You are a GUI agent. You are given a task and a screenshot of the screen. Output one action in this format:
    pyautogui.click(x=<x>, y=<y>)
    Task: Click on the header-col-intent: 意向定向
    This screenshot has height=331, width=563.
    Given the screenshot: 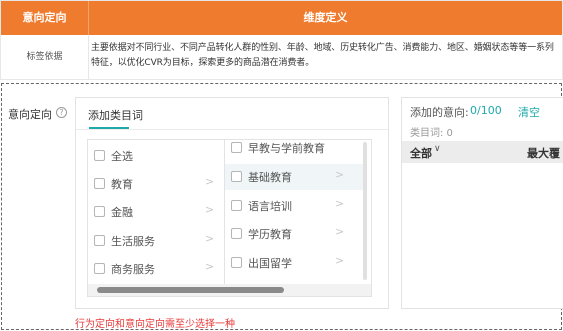 What is the action you would take?
    pyautogui.click(x=45, y=18)
    